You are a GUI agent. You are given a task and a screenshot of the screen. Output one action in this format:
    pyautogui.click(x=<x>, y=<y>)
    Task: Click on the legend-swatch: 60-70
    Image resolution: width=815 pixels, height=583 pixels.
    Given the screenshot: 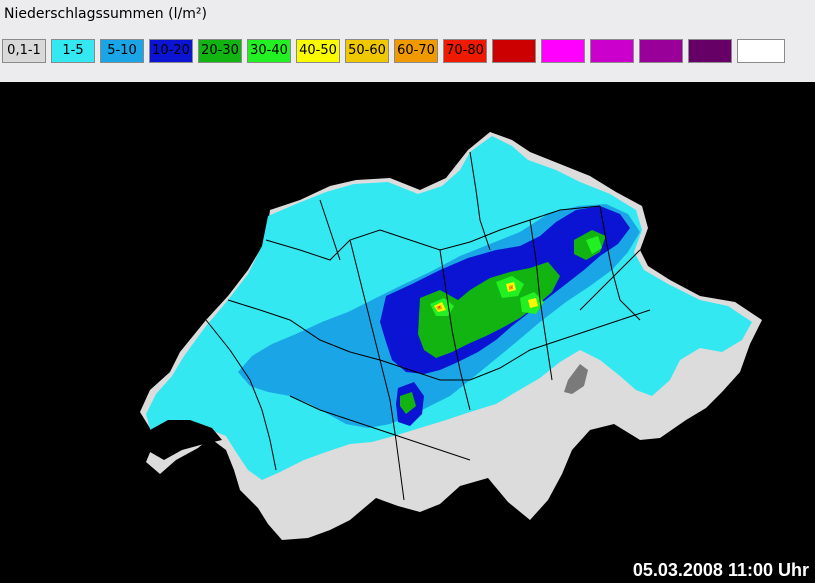 What is the action you would take?
    pyautogui.click(x=416, y=51)
    